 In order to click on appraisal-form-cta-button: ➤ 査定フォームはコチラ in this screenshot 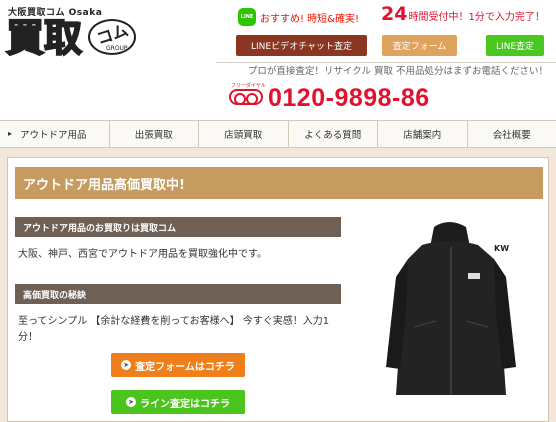, I will do `click(178, 365)`.